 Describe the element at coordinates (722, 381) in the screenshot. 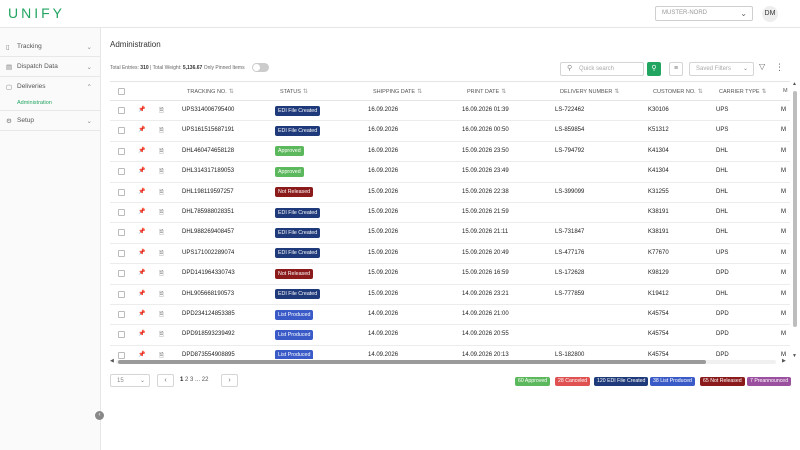

I see `summary-badge: 65 Not Released` at that location.